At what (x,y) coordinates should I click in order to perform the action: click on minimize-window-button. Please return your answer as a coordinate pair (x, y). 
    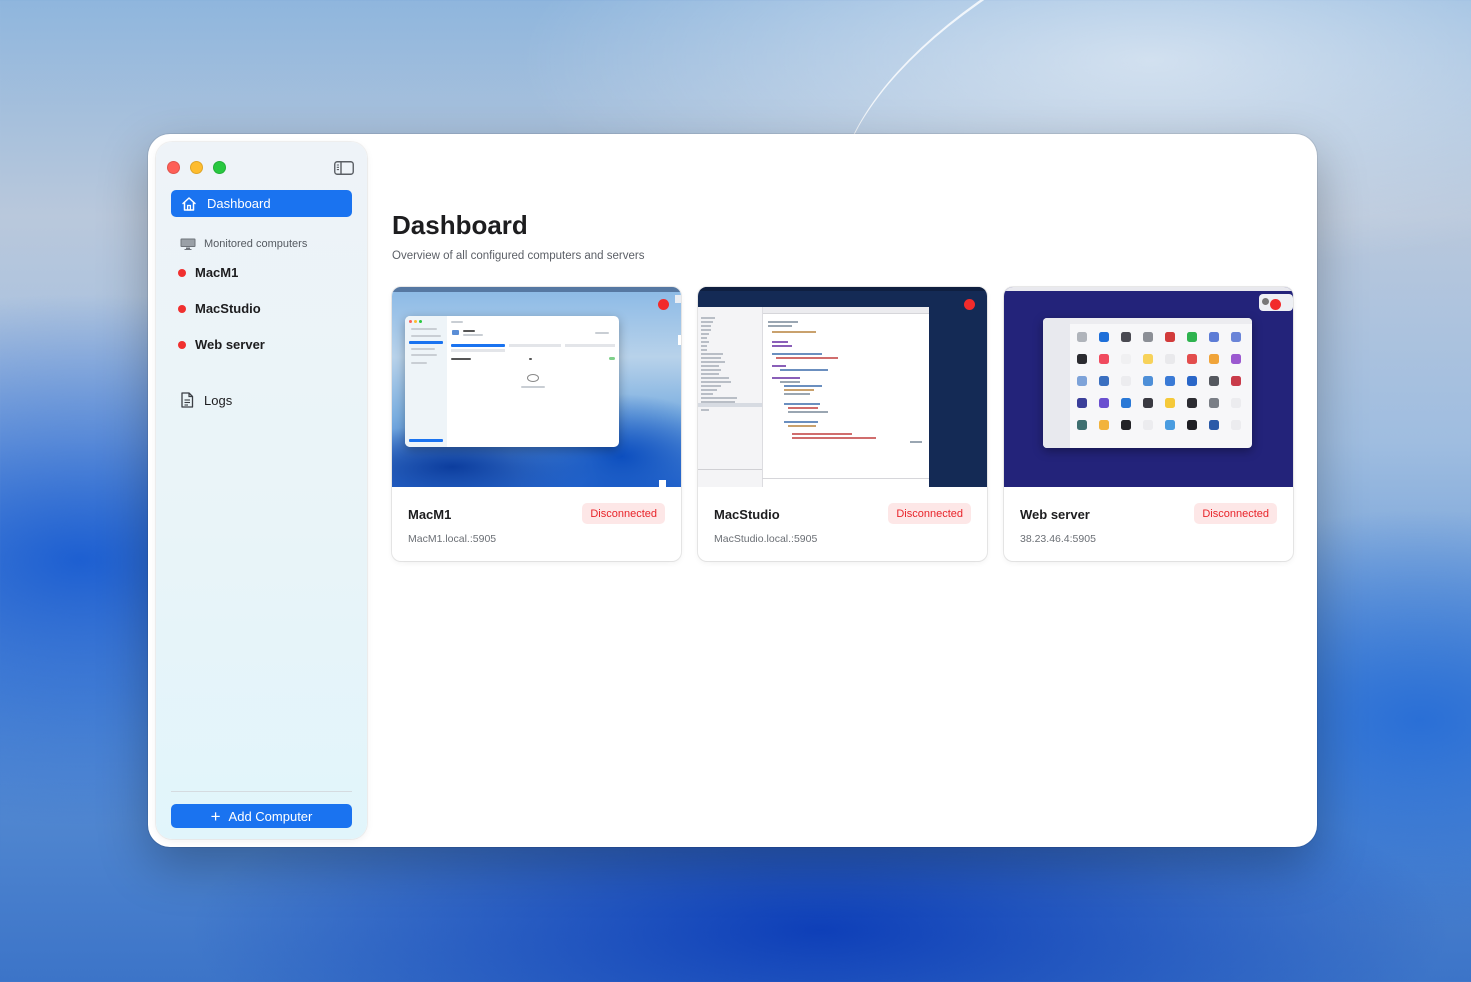
    Looking at the image, I should click on (196, 167).